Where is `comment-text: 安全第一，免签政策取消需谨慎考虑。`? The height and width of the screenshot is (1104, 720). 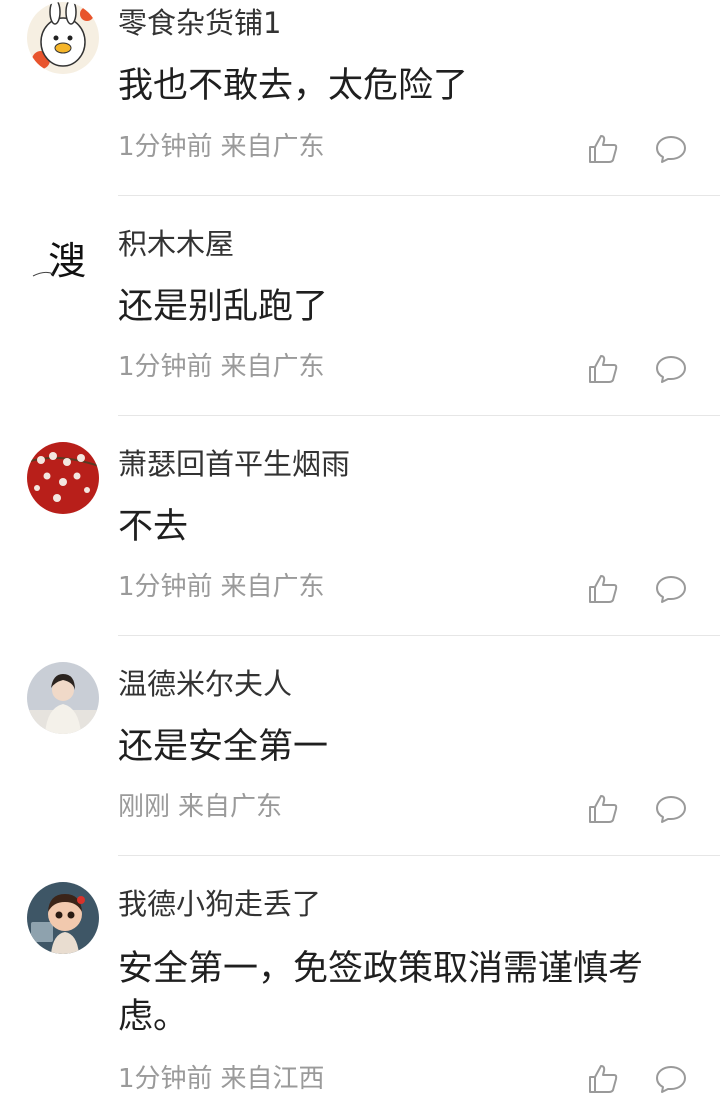
comment-text: 安全第一，免签政策取消需谨慎考虑。 is located at coordinates (381, 993).